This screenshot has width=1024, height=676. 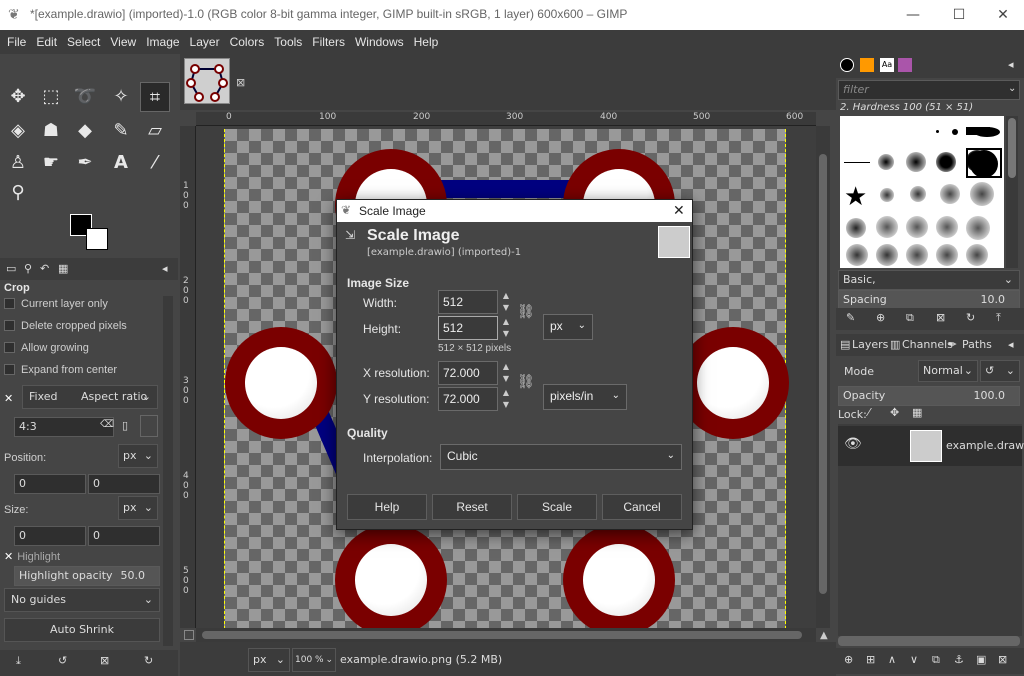 What do you see at coordinates (18, 131) in the screenshot?
I see `transform-tool-icon: ◈` at bounding box center [18, 131].